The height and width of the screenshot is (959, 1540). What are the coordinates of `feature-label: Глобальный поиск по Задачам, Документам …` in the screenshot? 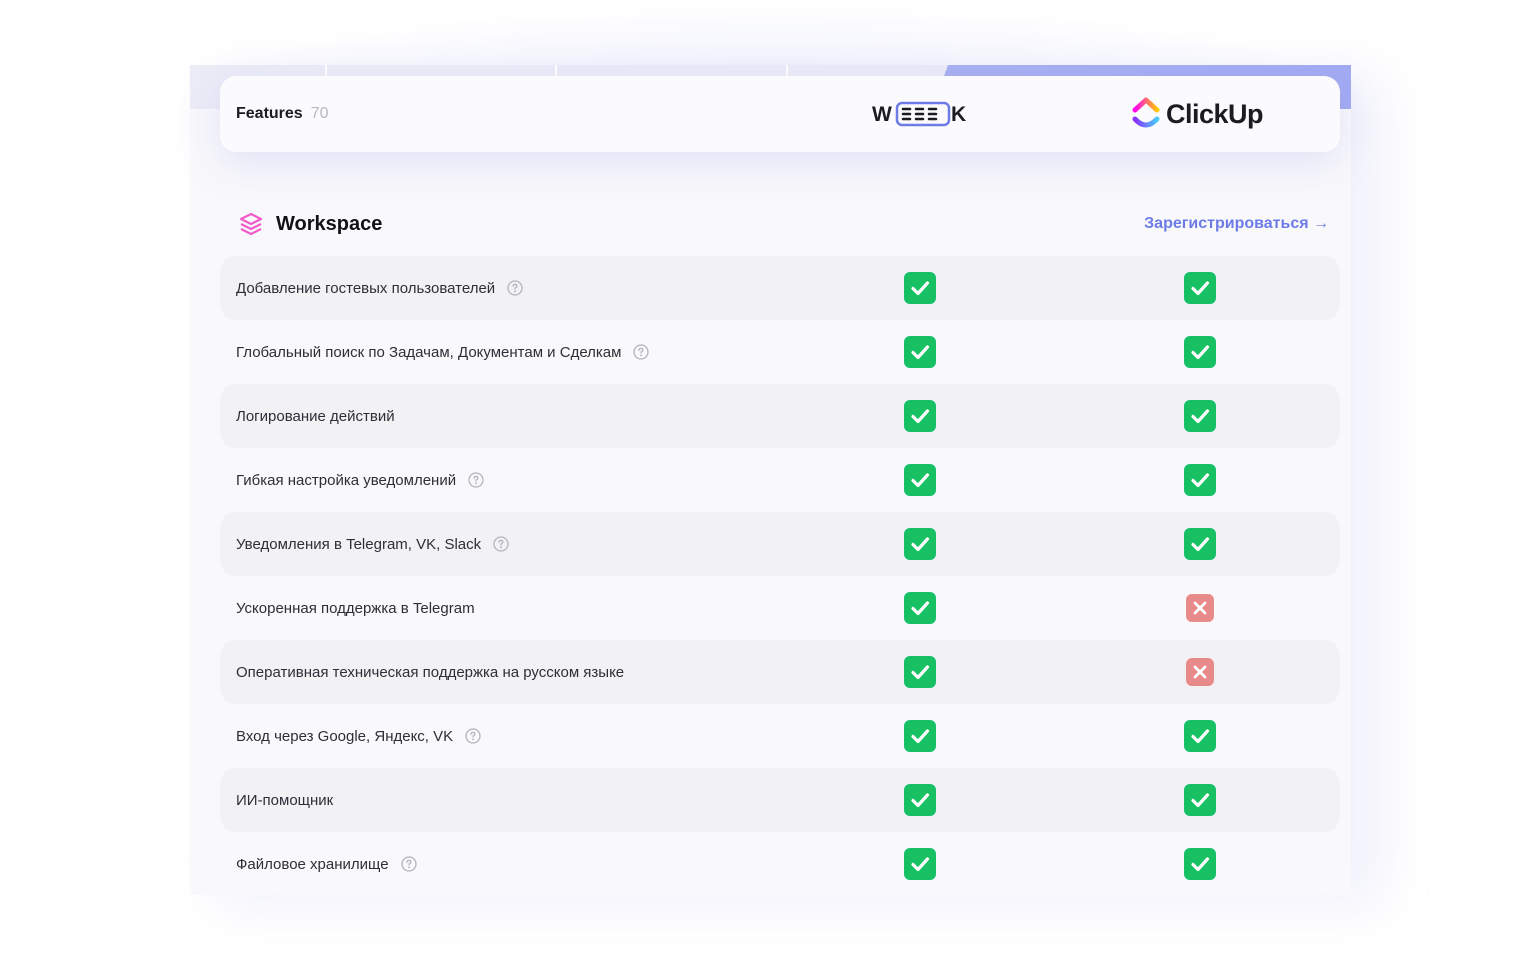 It's located at (443, 352).